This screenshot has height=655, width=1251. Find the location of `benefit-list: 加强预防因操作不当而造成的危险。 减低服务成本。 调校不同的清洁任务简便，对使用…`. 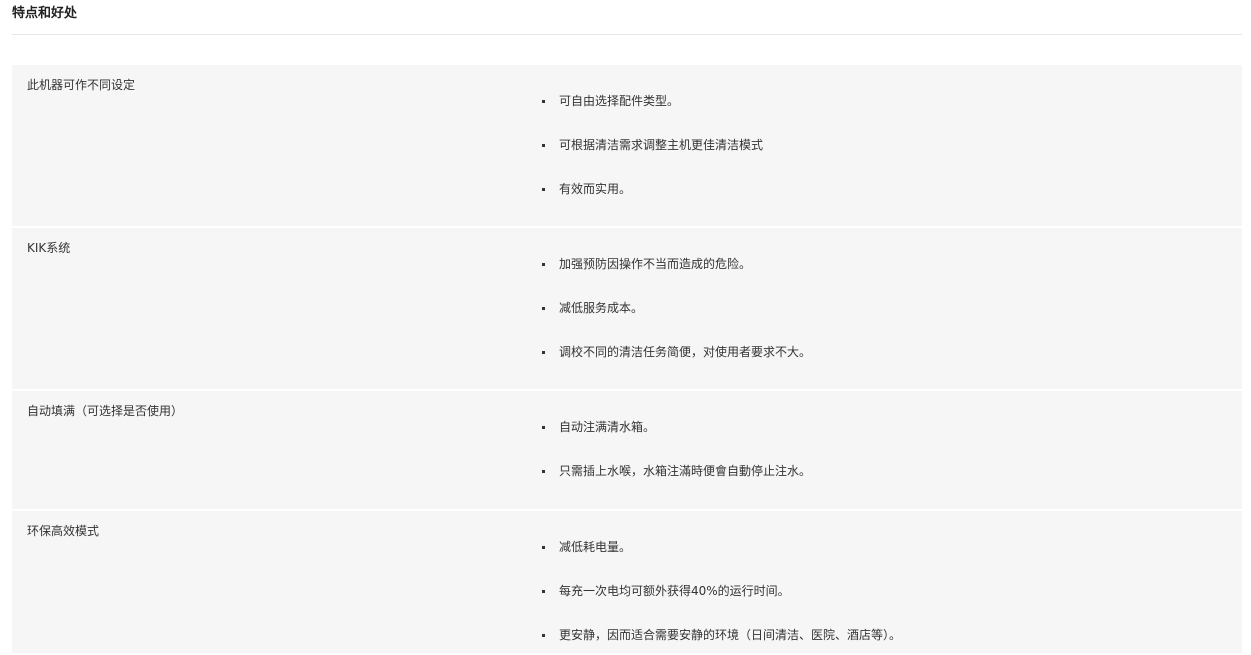

benefit-list: 加强预防因操作不当而造成的危险。 减低服务成本。 调校不同的清洁任务简便，对使用… is located at coordinates (669, 308).